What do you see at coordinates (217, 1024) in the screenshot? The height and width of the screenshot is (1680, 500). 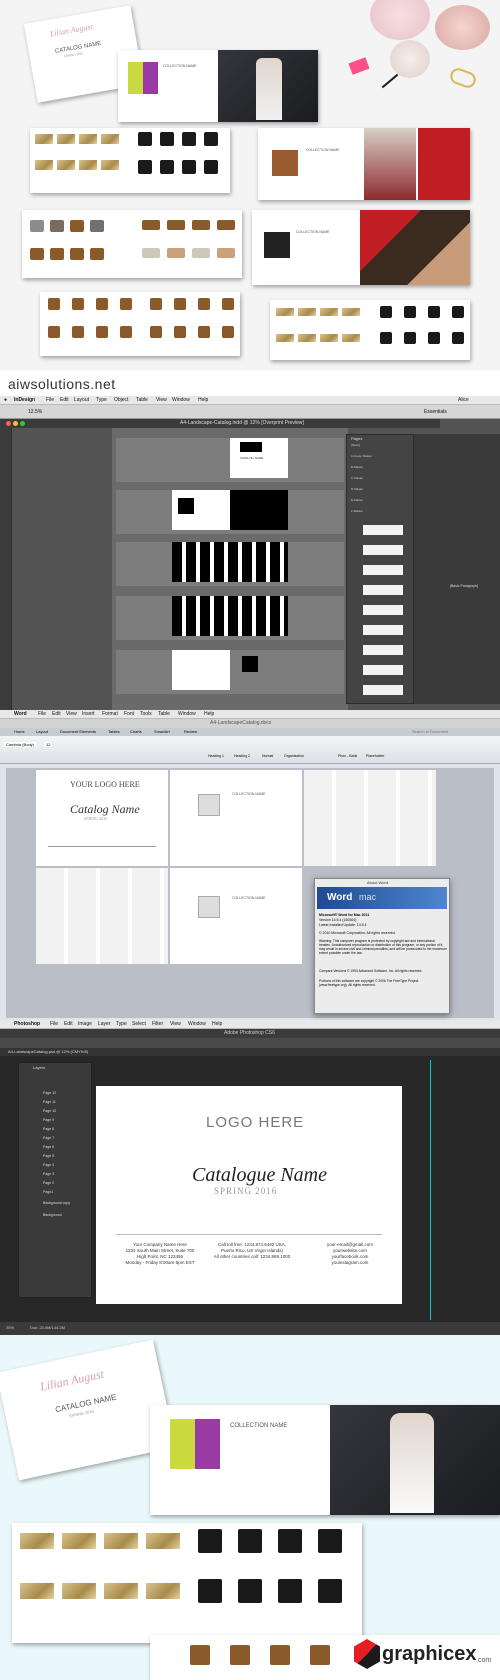 I see `ps-menu-help: Help` at bounding box center [217, 1024].